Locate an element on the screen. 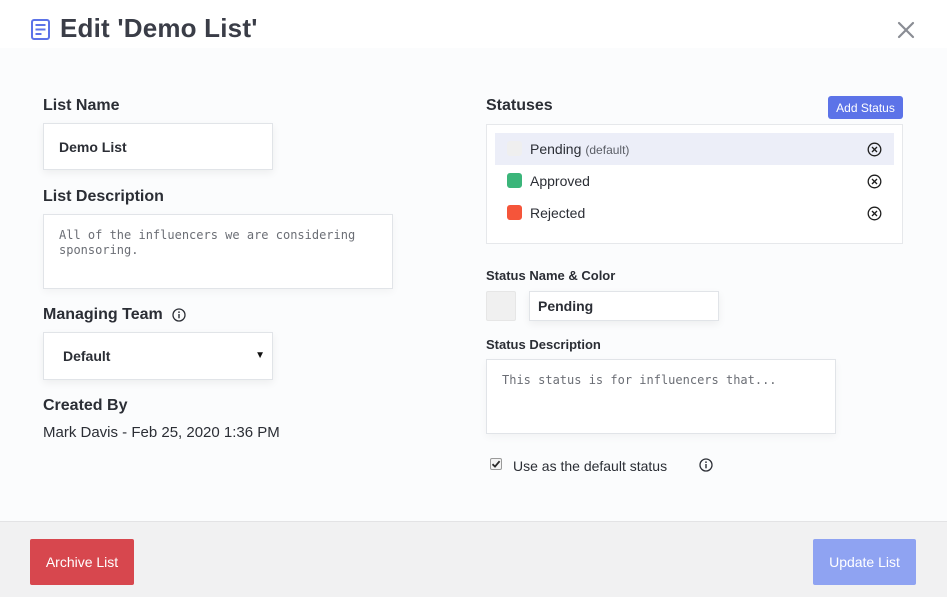  close-icon is located at coordinates (906, 30).